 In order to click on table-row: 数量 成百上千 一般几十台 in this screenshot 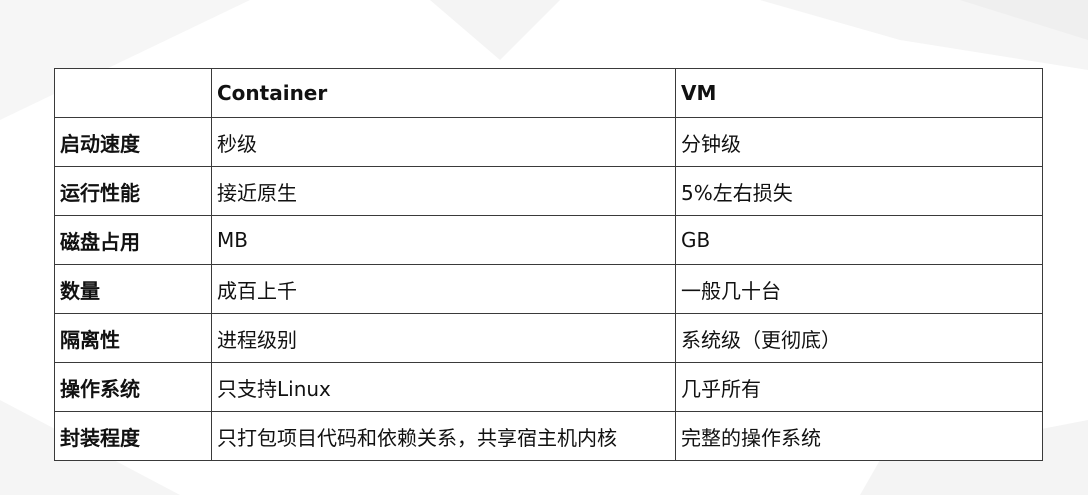, I will do `click(548, 289)`.